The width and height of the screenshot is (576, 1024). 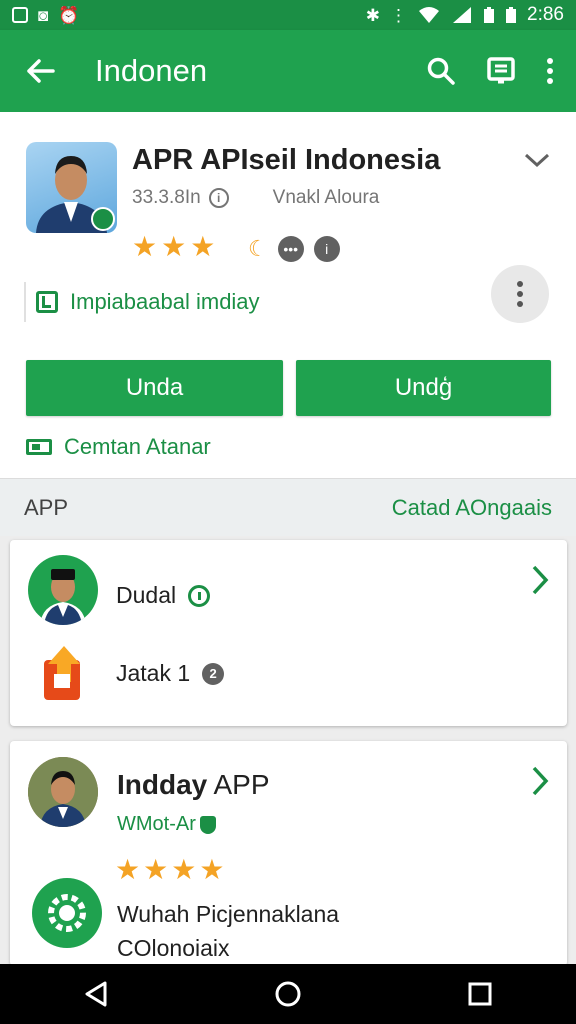 What do you see at coordinates (64, 673) in the screenshot?
I see `upload-icon` at bounding box center [64, 673].